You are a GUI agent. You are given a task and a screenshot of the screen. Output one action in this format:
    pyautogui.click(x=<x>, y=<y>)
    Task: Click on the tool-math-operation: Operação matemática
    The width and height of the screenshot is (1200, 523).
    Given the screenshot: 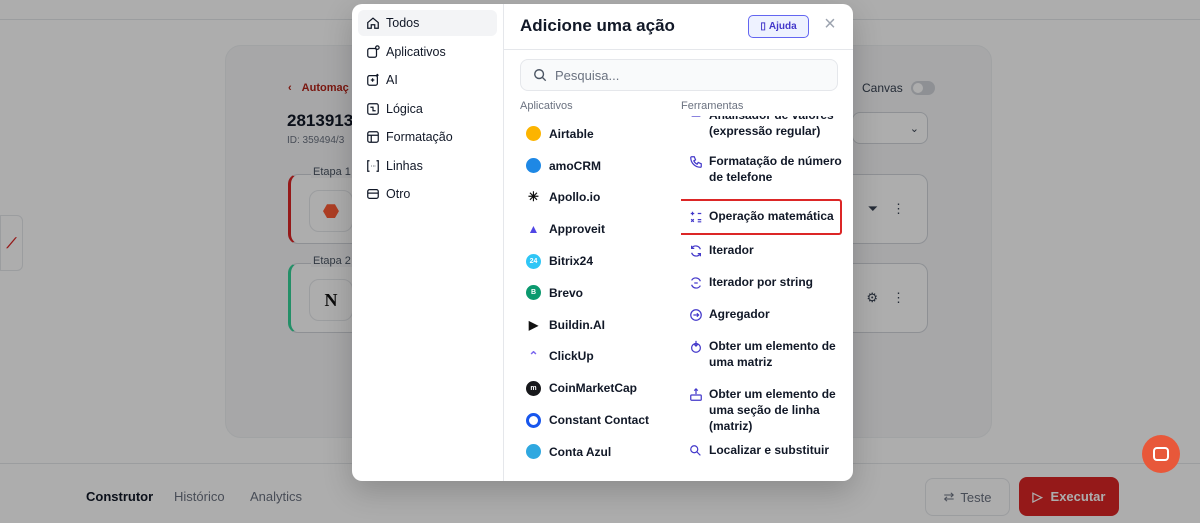 What is the action you would take?
    pyautogui.click(x=761, y=217)
    